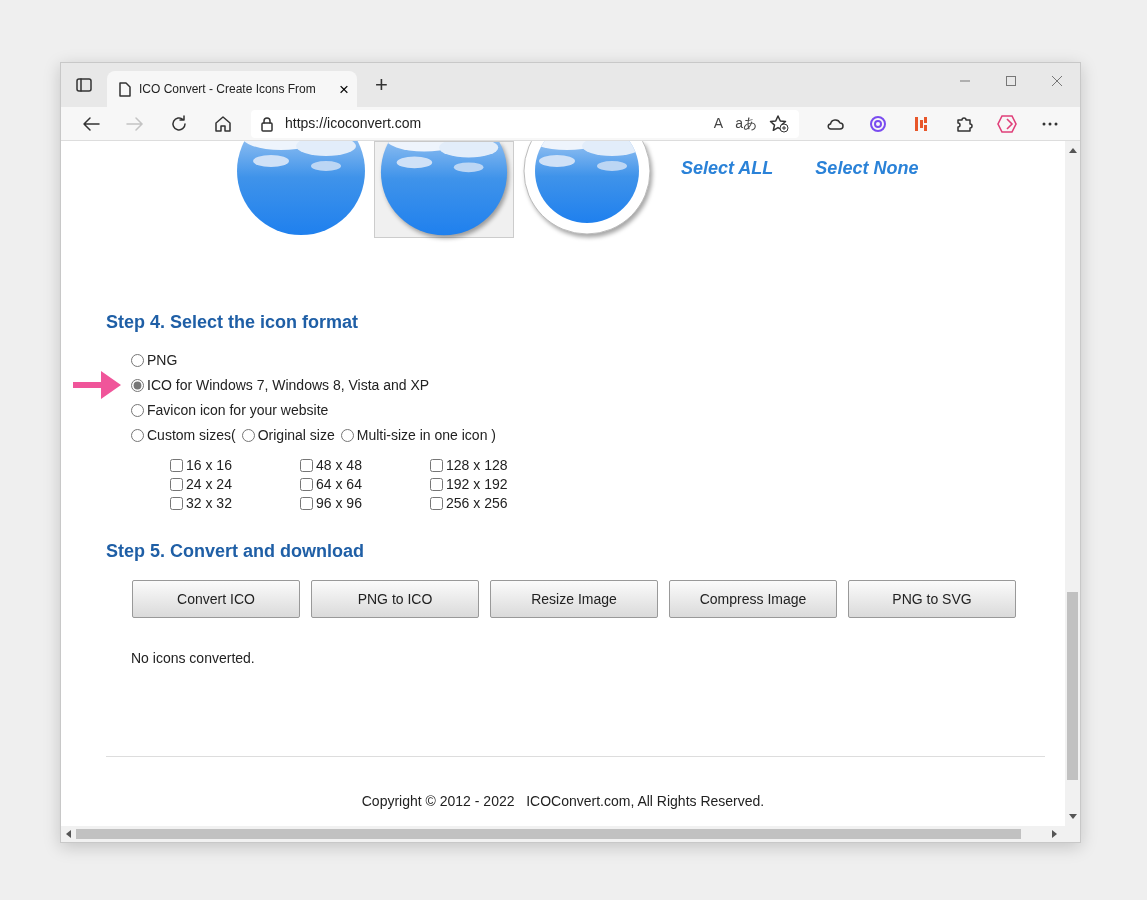  What do you see at coordinates (228, 89) in the screenshot?
I see `tab-title: ICO Convert - Create Icons From` at bounding box center [228, 89].